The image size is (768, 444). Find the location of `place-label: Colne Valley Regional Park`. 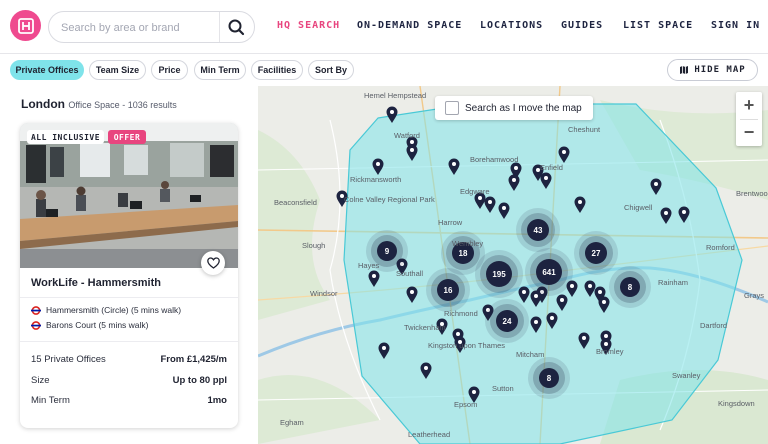

place-label: Colne Valley Regional Park is located at coordinates (389, 199).